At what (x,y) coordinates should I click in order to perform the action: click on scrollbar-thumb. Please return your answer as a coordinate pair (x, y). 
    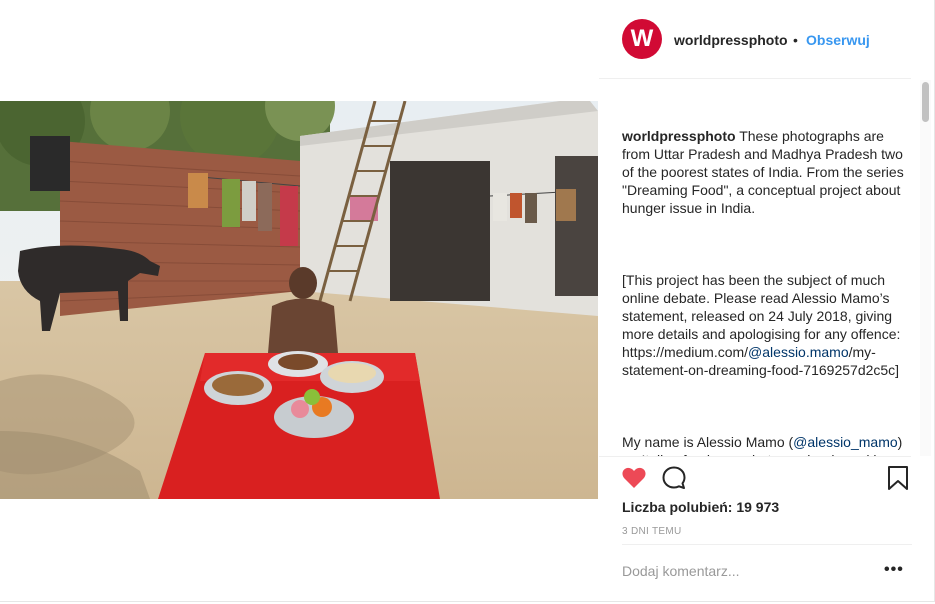
    Looking at the image, I should click on (925, 102).